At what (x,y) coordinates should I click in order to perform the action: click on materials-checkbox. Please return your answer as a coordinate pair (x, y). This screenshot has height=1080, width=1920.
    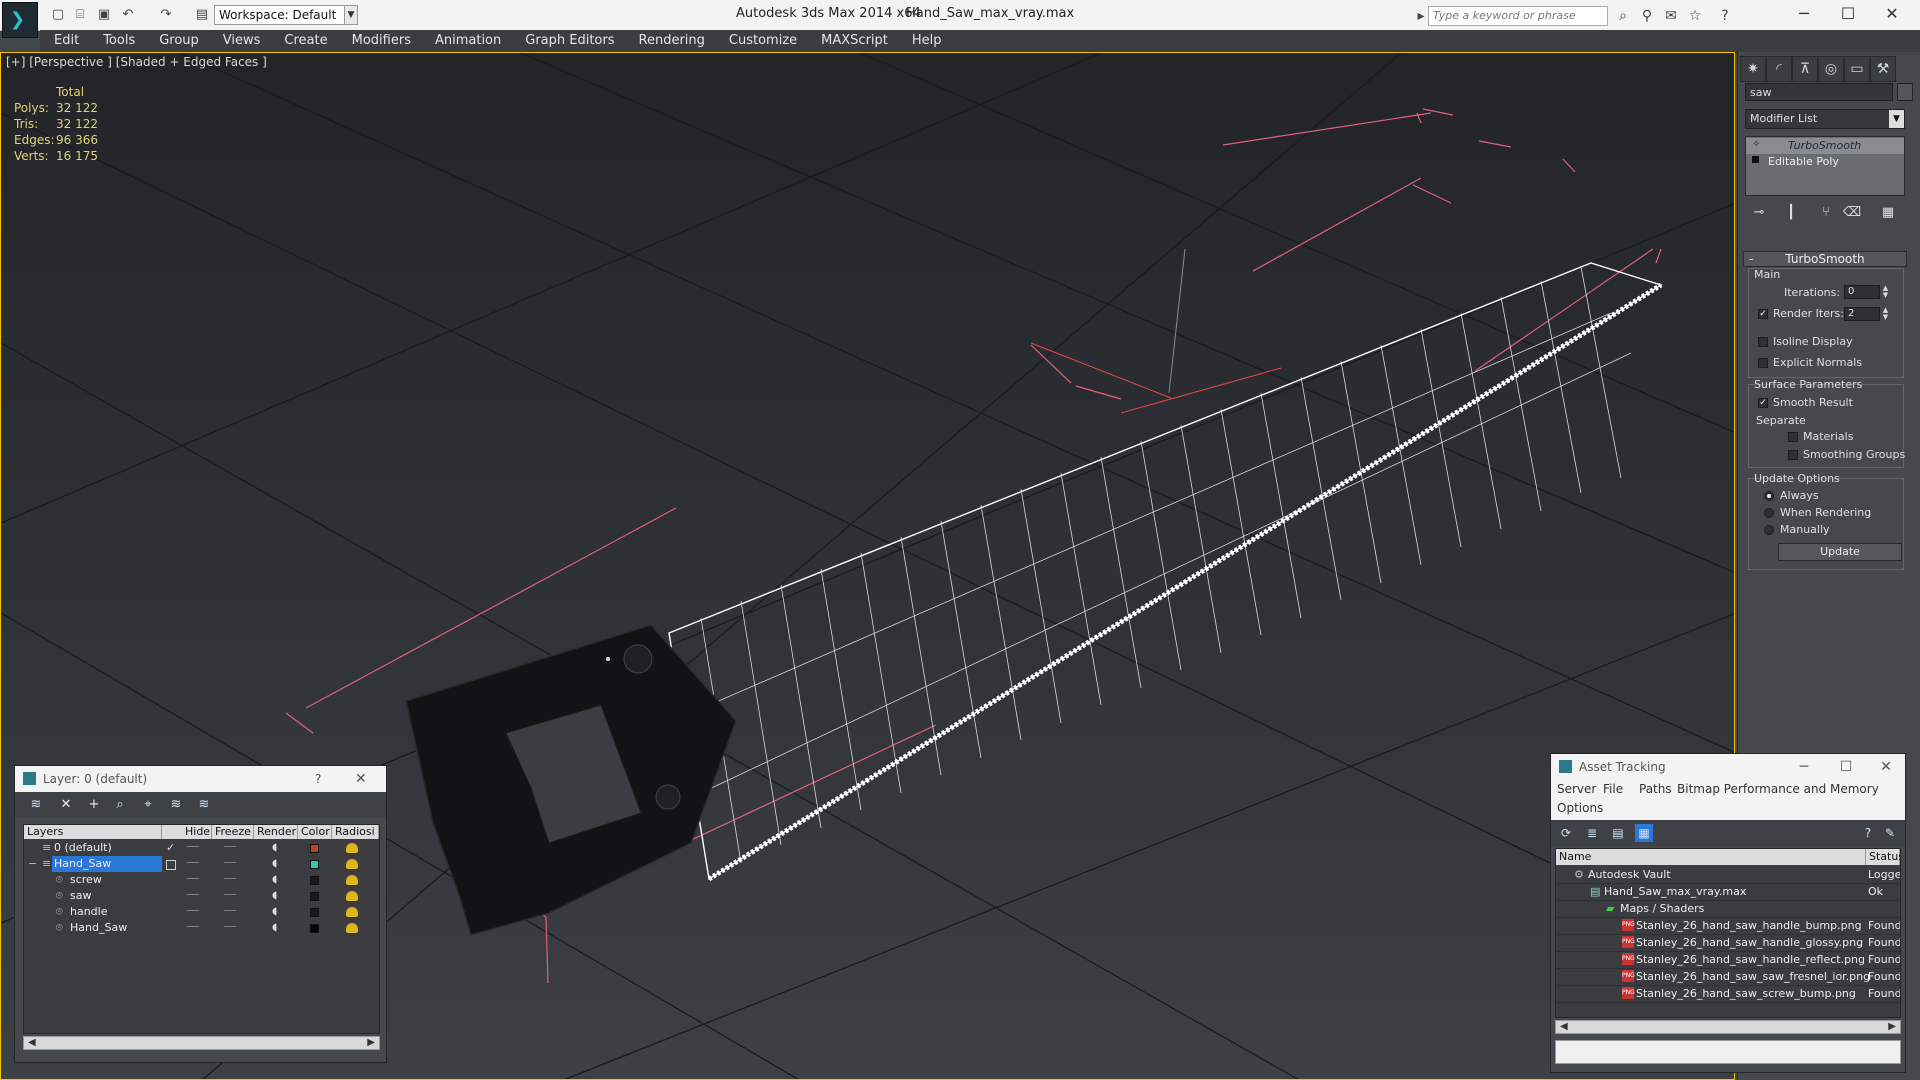
    Looking at the image, I should click on (1793, 437).